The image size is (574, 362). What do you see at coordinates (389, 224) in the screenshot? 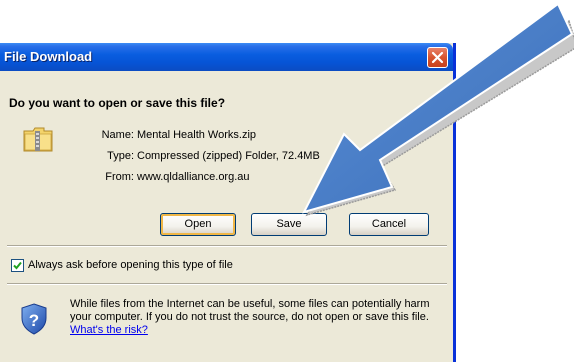
I see `cancel-button: Cancel` at bounding box center [389, 224].